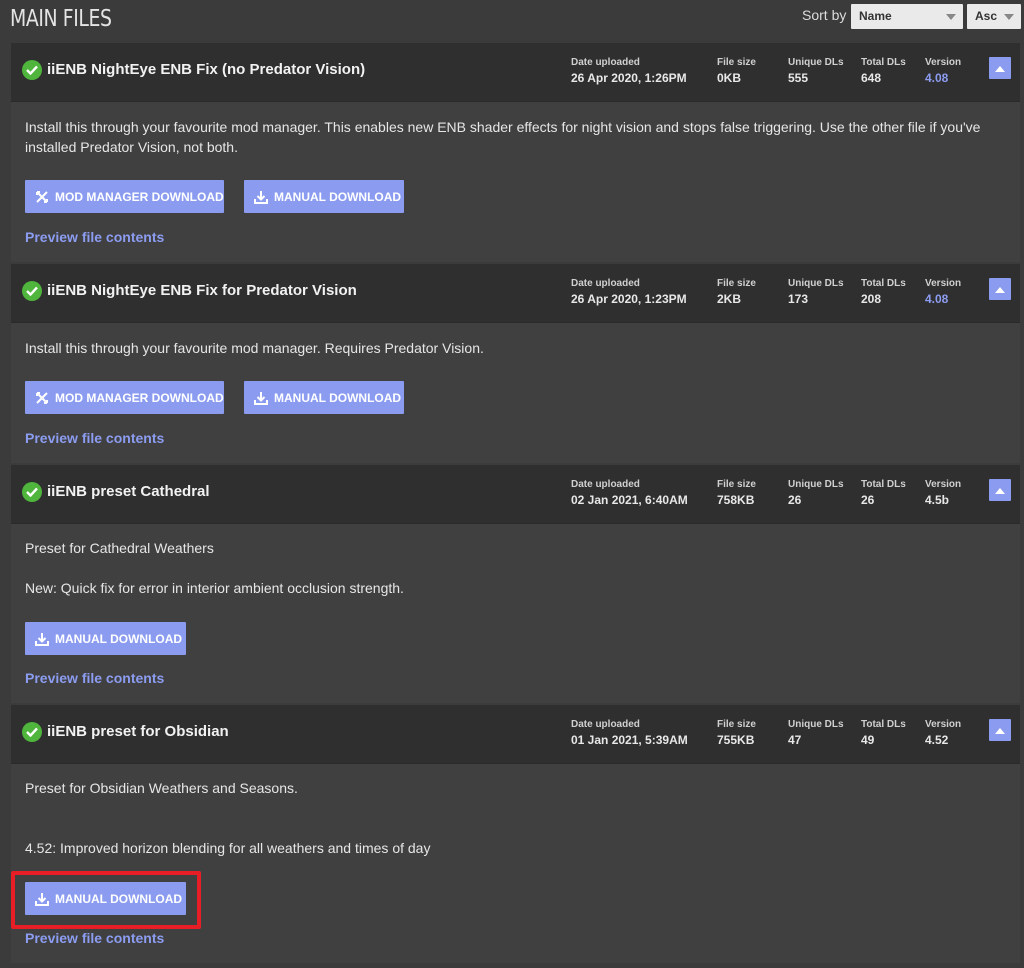 The width and height of the screenshot is (1024, 968). I want to click on stat-value: 4.52, so click(937, 740).